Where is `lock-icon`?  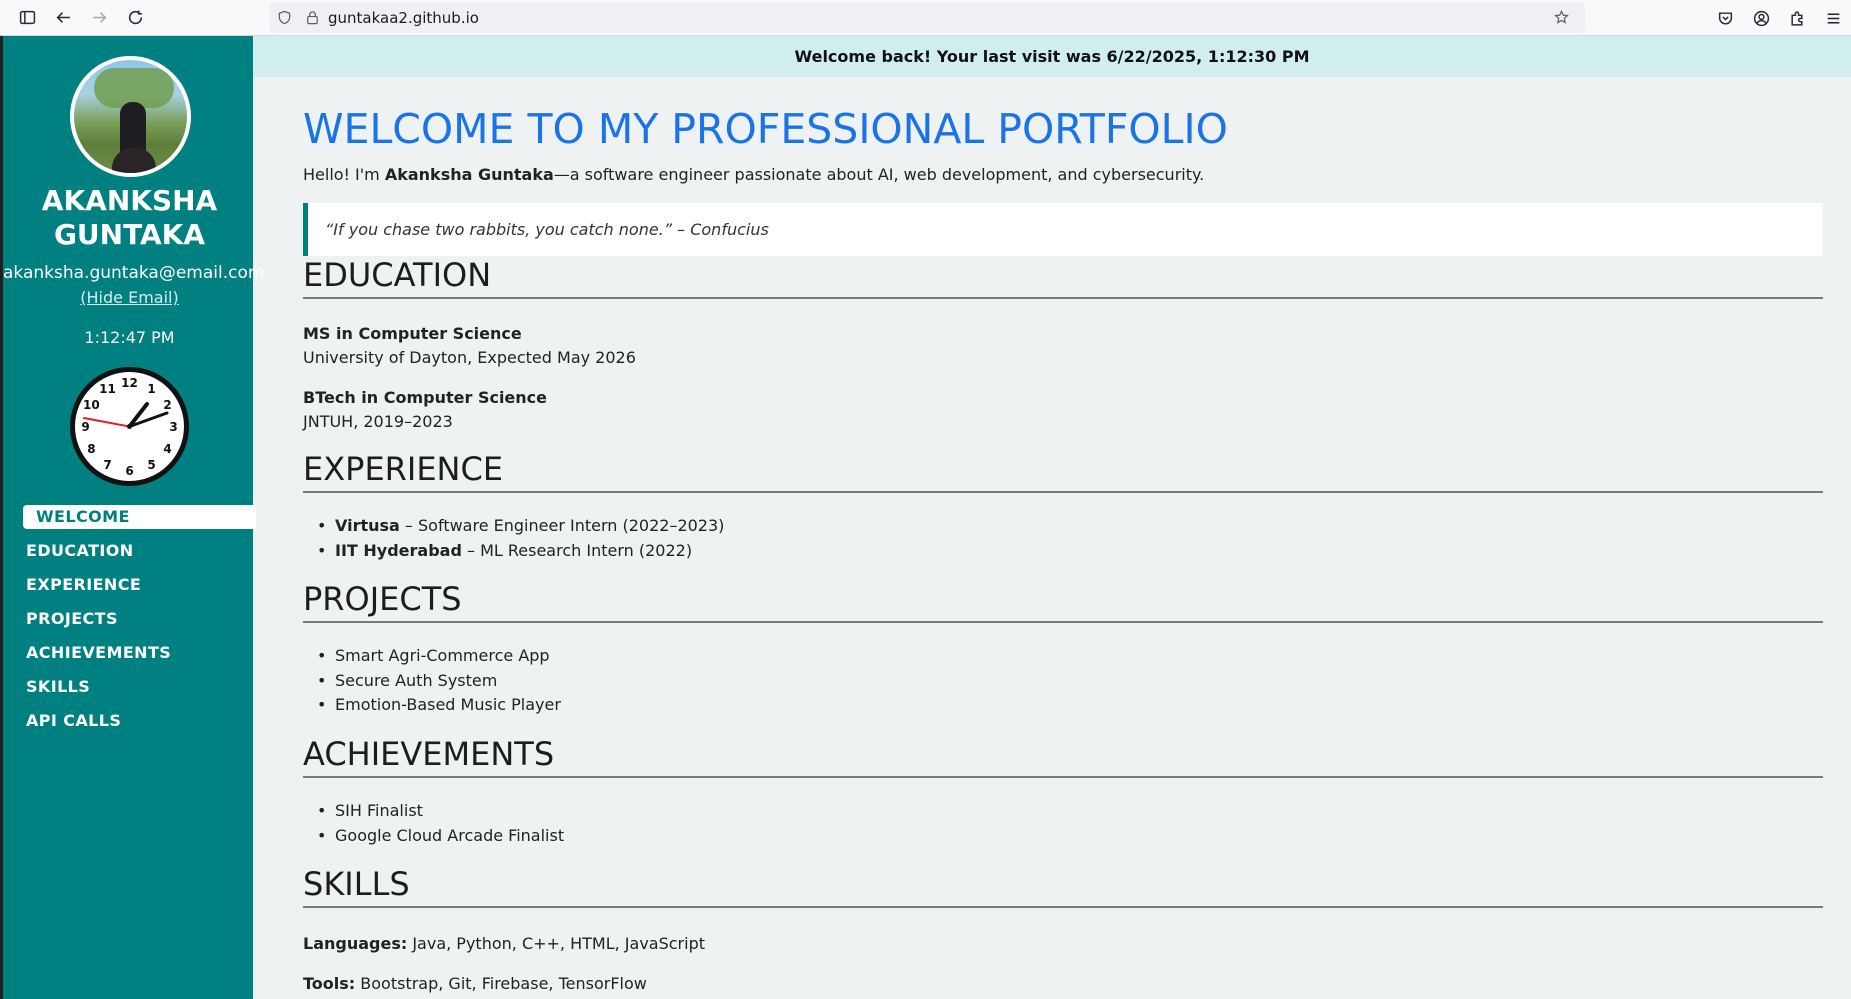 lock-icon is located at coordinates (312, 17).